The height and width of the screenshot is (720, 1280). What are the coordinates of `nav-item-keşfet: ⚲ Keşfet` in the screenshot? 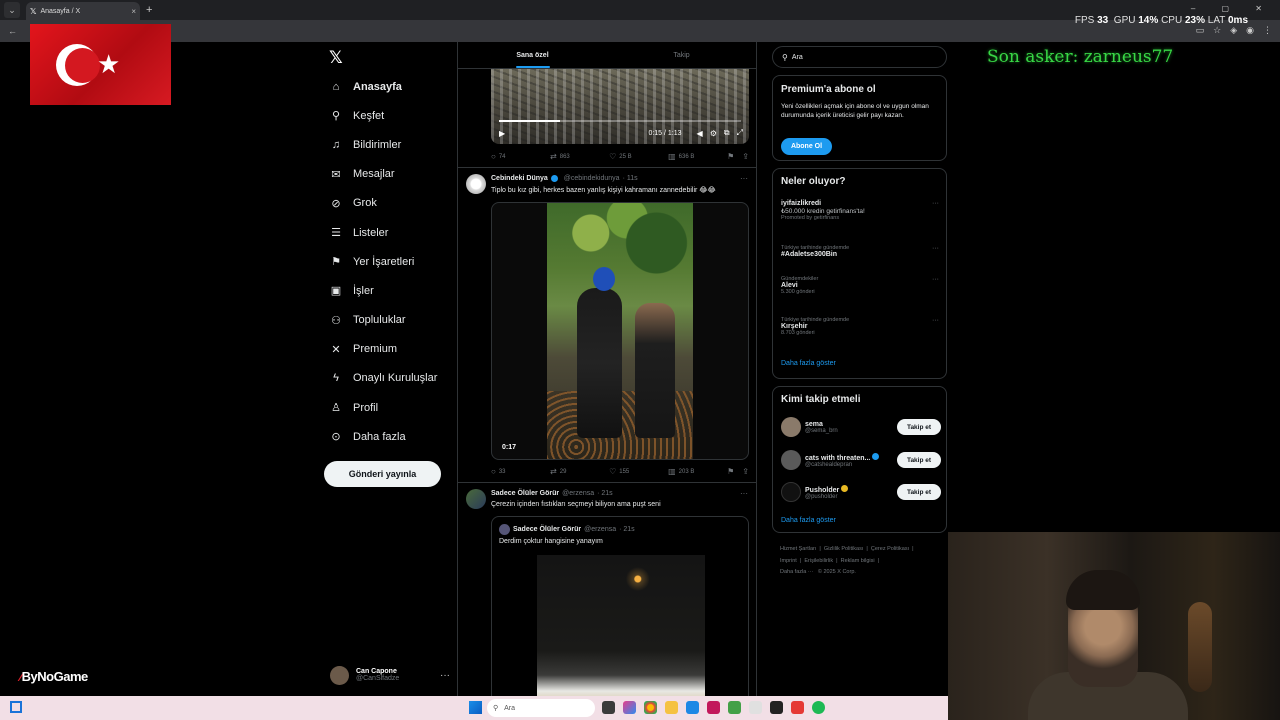 It's located at (382, 115).